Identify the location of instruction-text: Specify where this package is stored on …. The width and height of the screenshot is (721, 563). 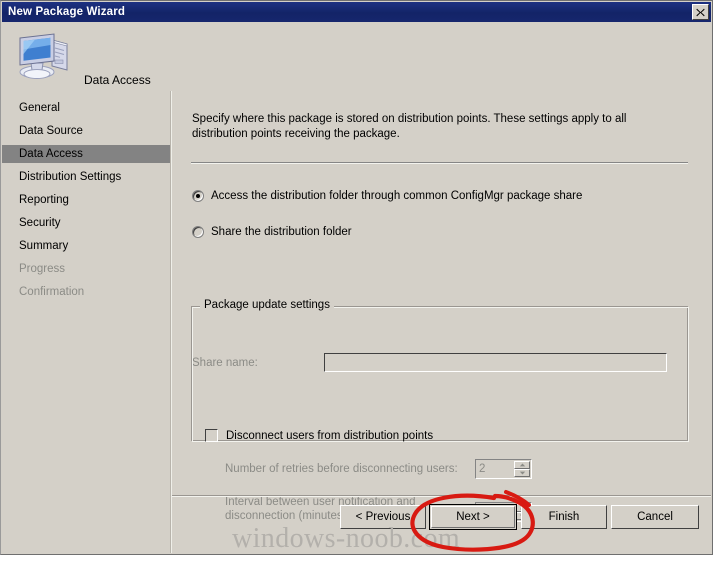
(409, 126).